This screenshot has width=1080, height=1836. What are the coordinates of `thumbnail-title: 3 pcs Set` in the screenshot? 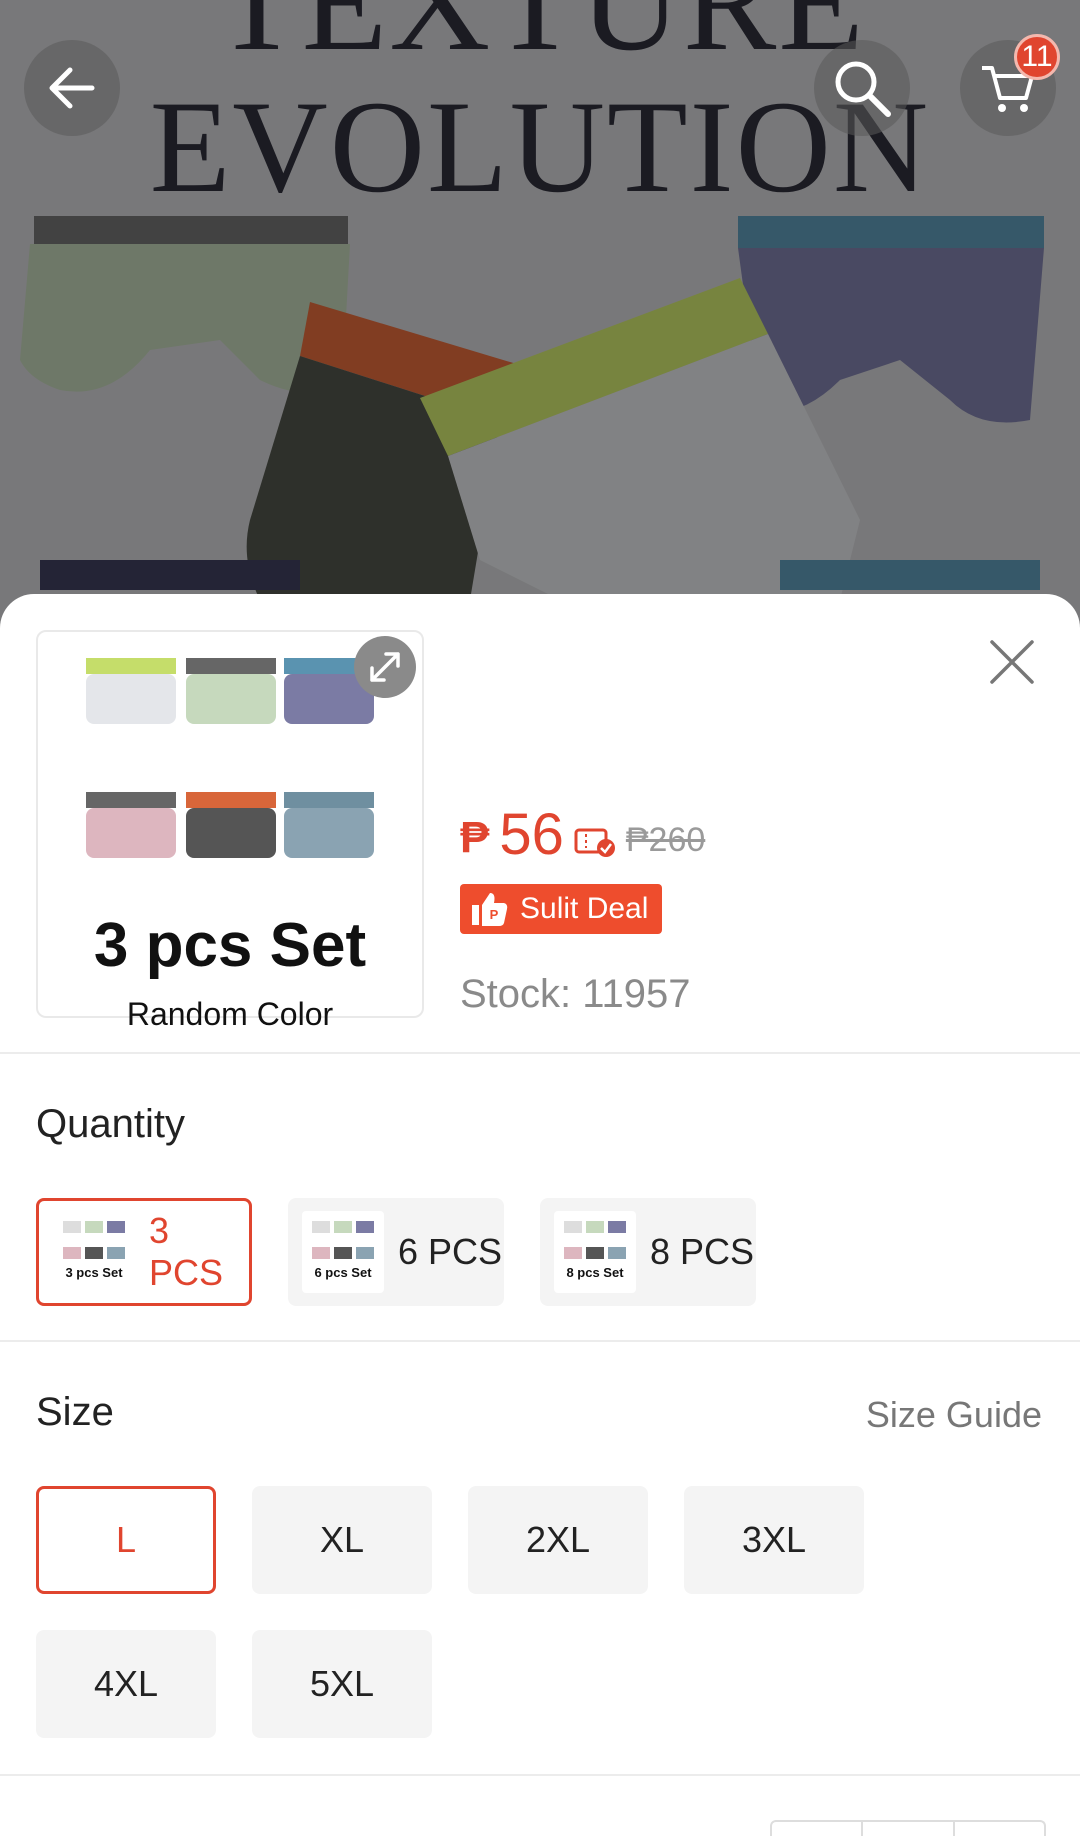 It's located at (230, 945).